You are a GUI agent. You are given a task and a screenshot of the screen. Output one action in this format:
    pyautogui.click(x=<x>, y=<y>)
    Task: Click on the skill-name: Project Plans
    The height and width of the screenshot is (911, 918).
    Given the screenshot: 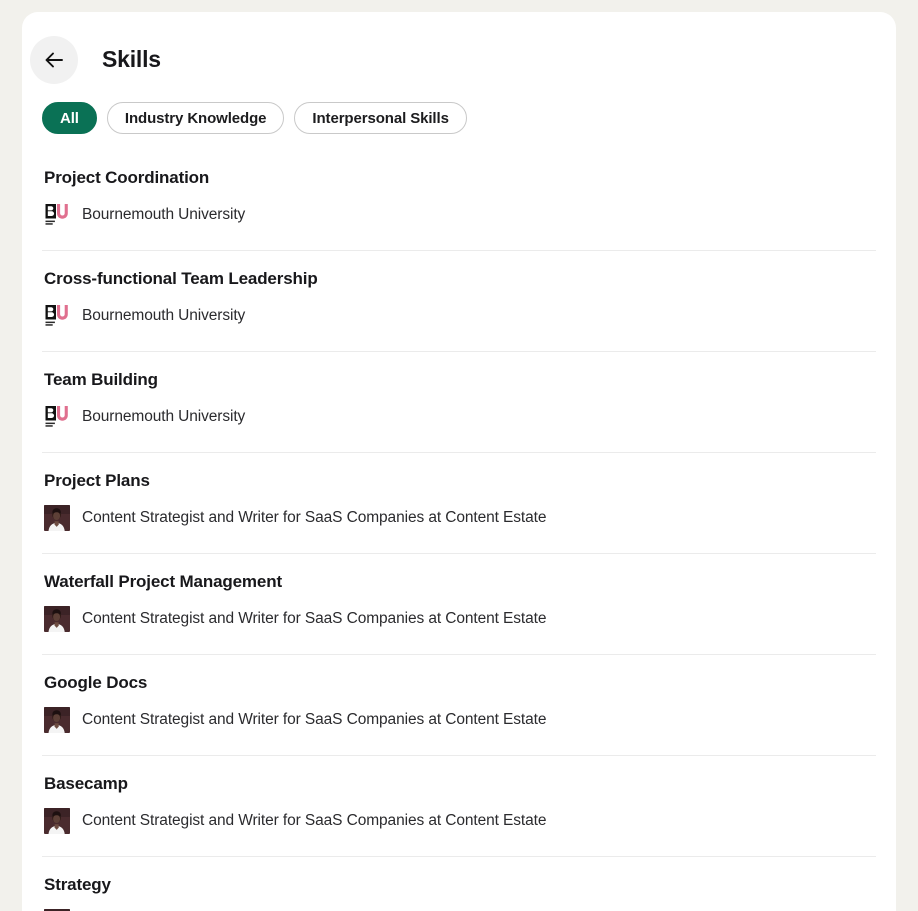 What is the action you would take?
    pyautogui.click(x=97, y=480)
    